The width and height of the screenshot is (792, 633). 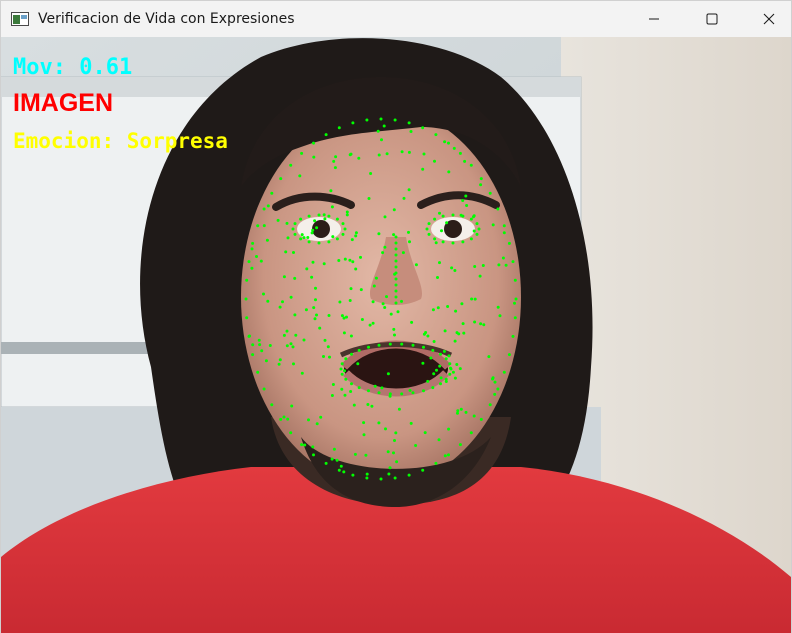 What do you see at coordinates (654, 19) in the screenshot?
I see `minimize-button` at bounding box center [654, 19].